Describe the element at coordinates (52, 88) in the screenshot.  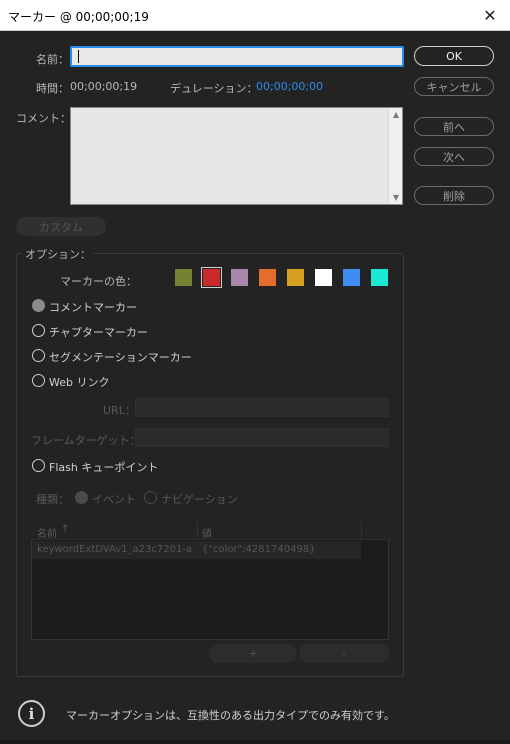
I see `time-label: 時間：` at that location.